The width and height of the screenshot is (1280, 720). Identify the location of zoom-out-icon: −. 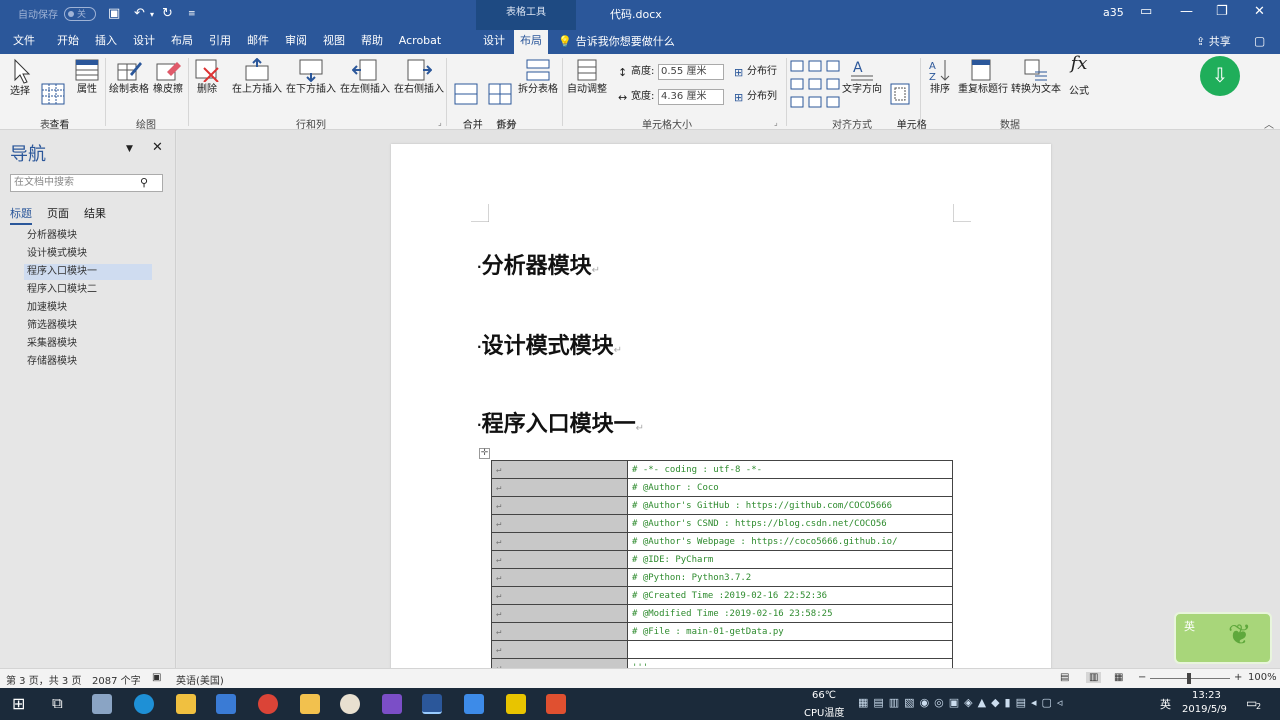
(1142, 677).